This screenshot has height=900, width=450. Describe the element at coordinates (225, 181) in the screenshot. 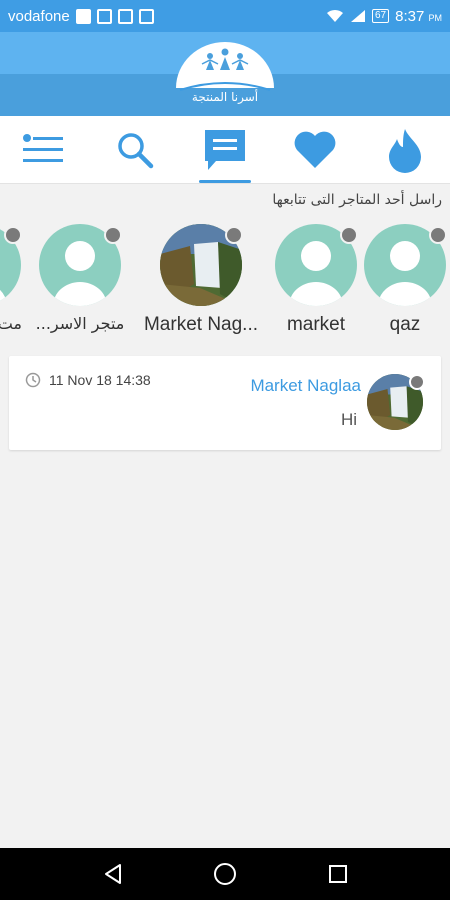

I see `active-tab-indicator` at that location.